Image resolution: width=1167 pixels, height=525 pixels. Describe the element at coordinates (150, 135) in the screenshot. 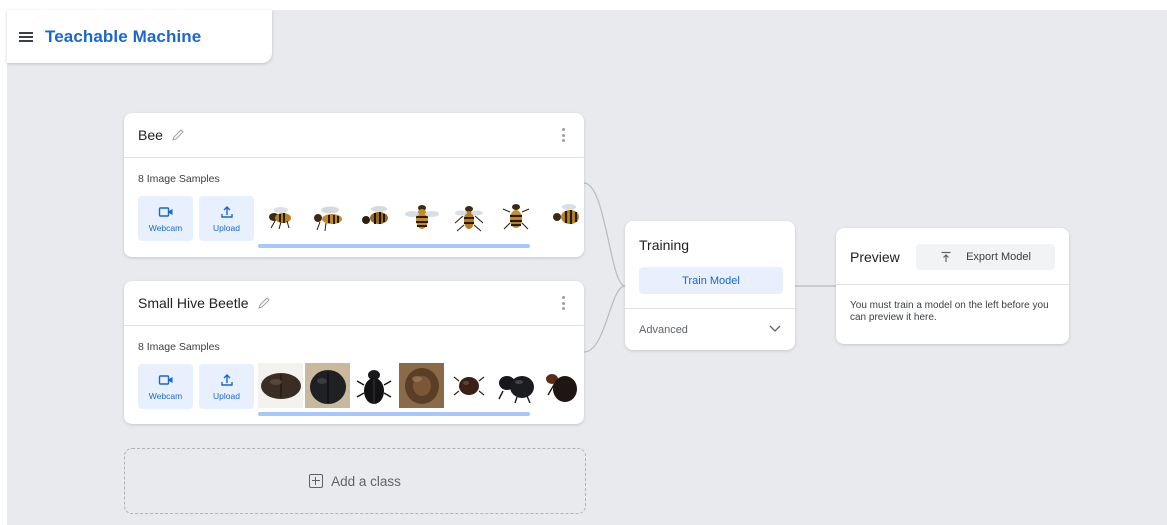

I see `class-name: Bee` at that location.